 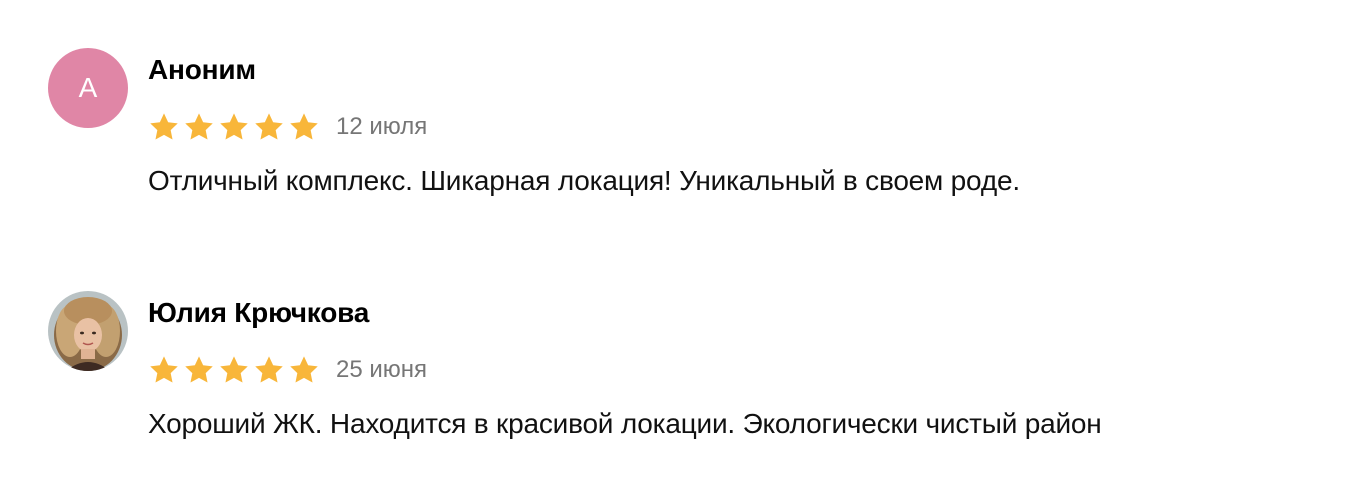 What do you see at coordinates (88, 88) in the screenshot?
I see `avatar: А` at bounding box center [88, 88].